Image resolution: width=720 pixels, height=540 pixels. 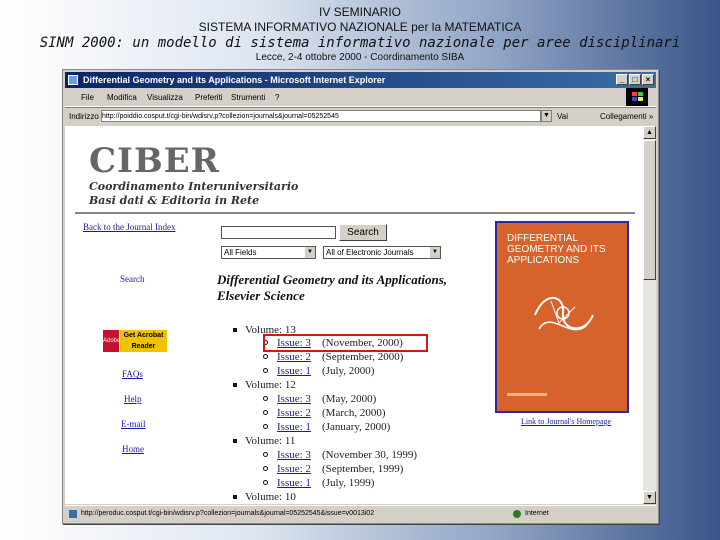 What do you see at coordinates (143, 341) in the screenshot?
I see `acrobat-label: Get Acrobat Reader` at bounding box center [143, 341].